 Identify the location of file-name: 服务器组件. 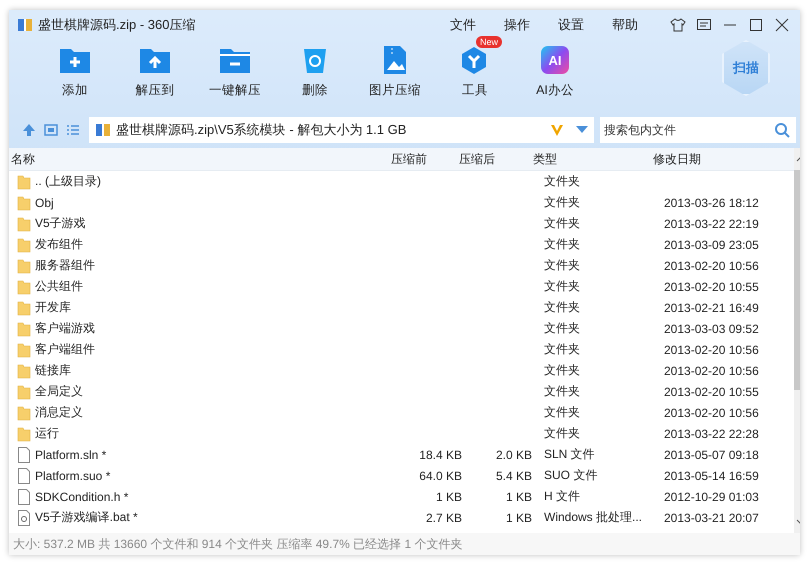
(65, 265).